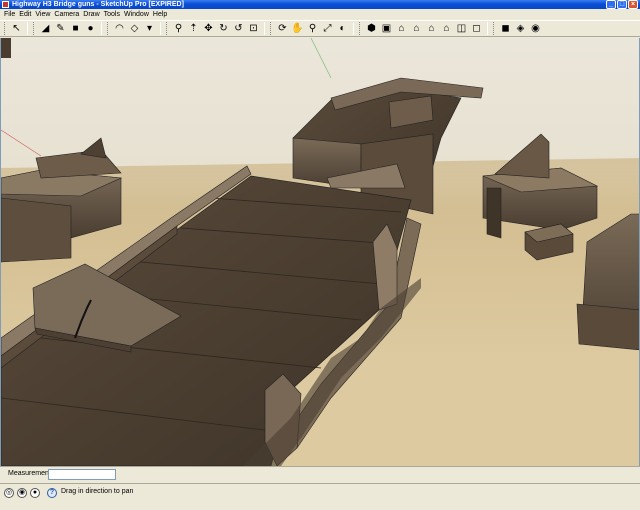 The image size is (640, 510). I want to click on orbit-icon: ⟳, so click(282, 28).